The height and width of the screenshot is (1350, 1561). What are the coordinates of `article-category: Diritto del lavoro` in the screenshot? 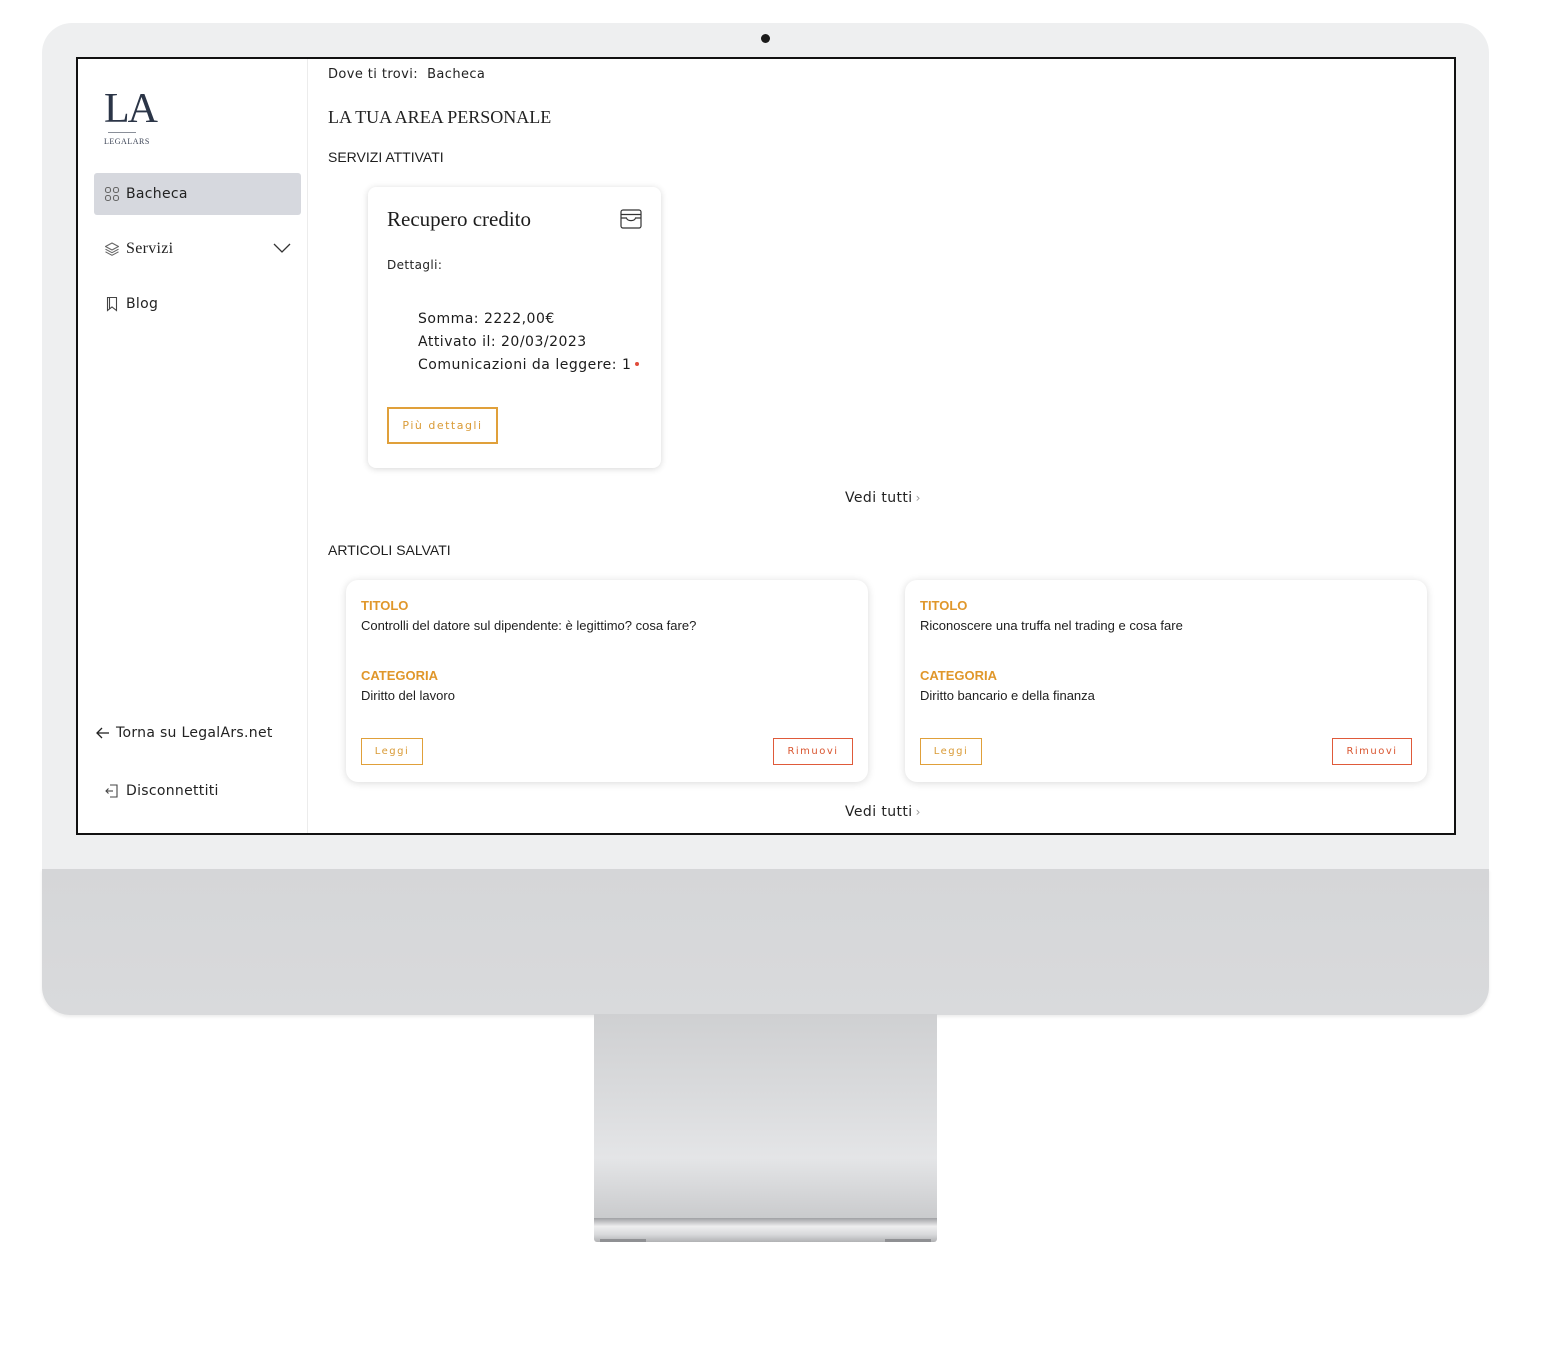 It's located at (408, 695).